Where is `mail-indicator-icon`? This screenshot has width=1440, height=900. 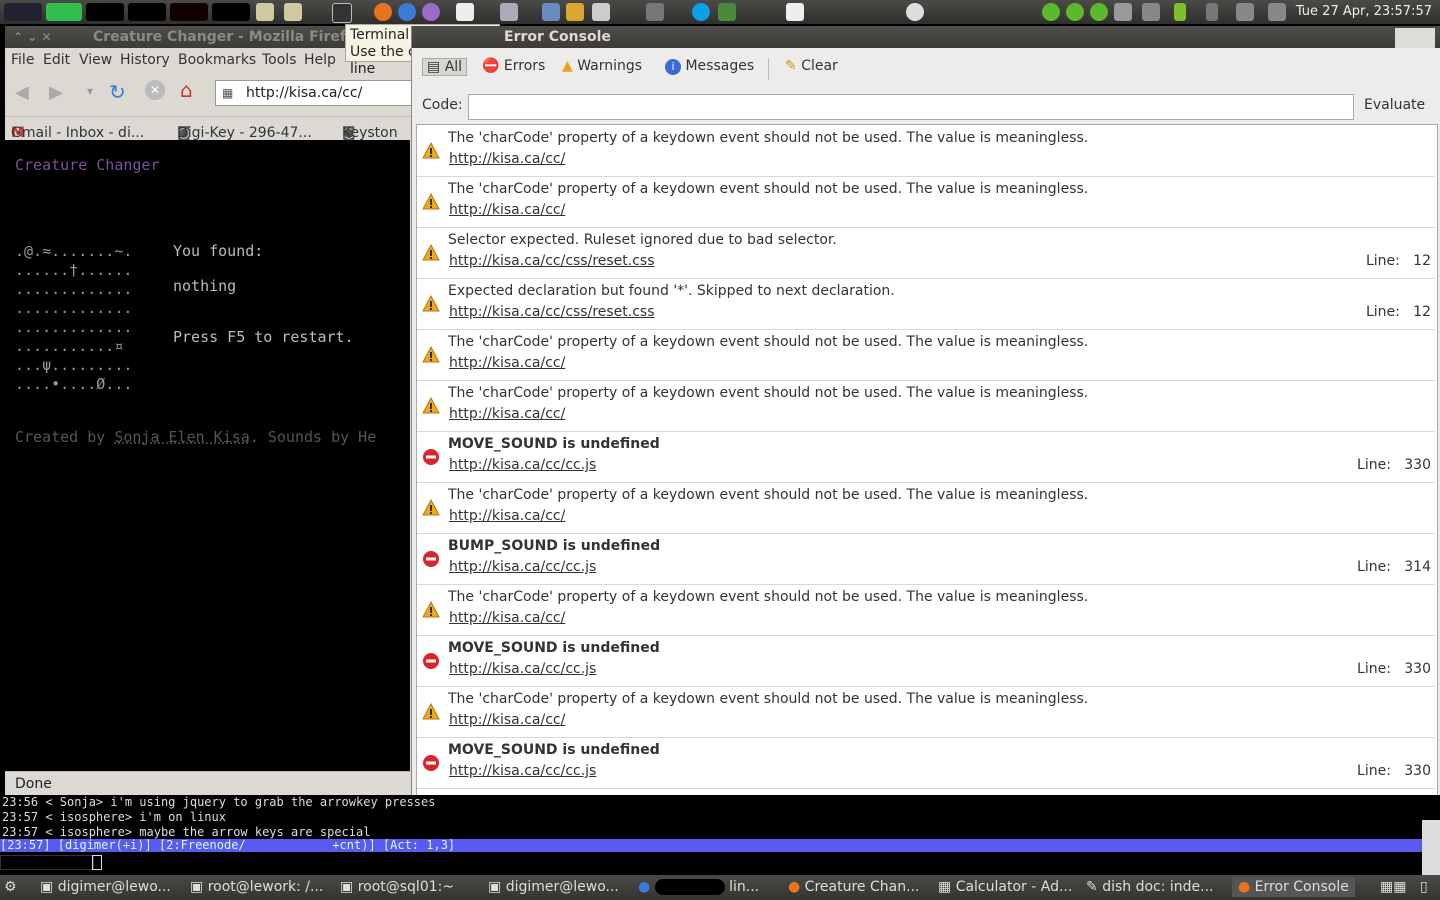 mail-indicator-icon is located at coordinates (1277, 12).